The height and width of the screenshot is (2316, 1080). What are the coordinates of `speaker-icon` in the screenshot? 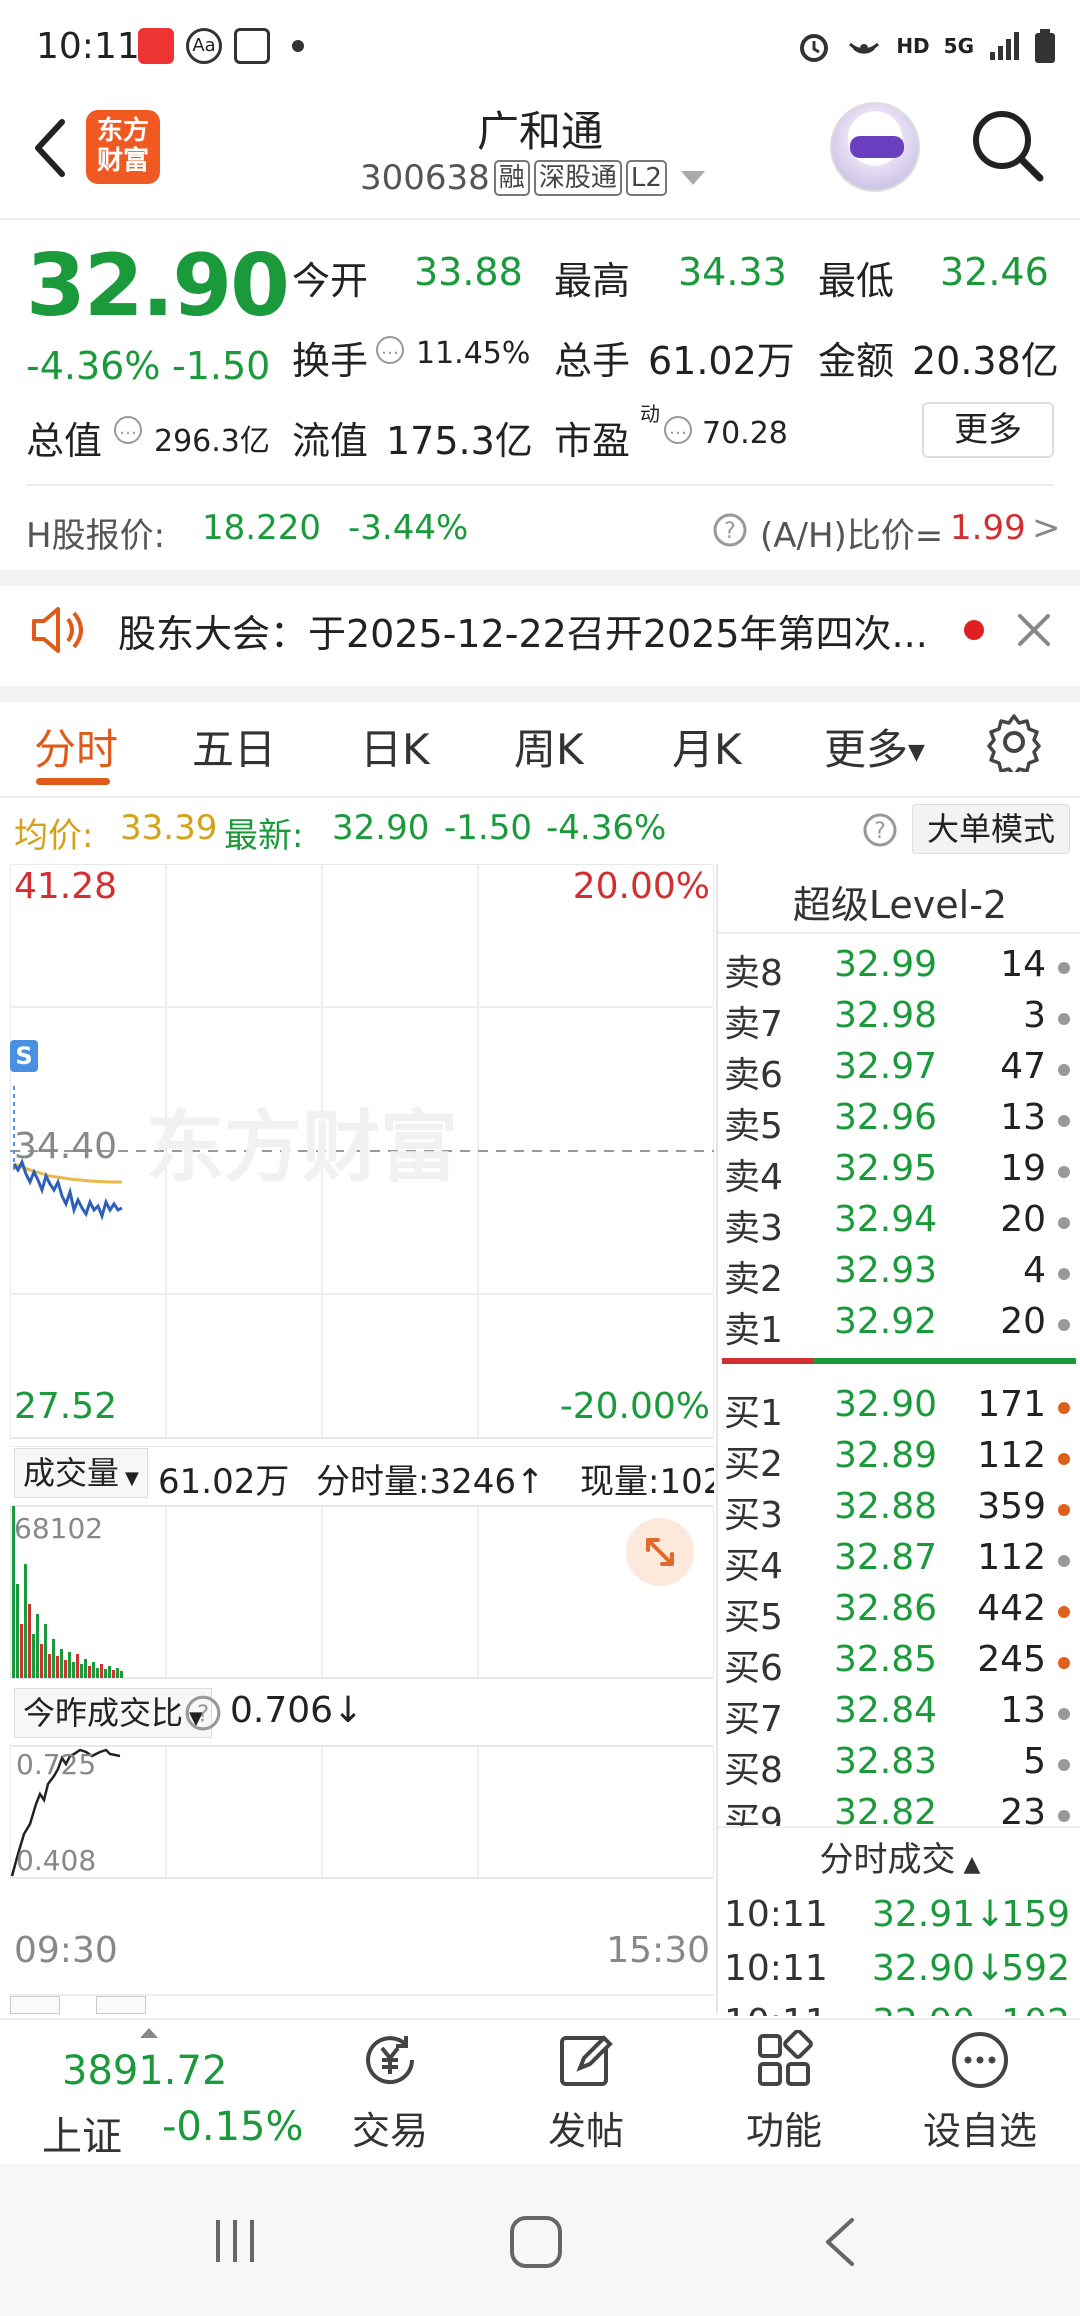 It's located at (57, 630).